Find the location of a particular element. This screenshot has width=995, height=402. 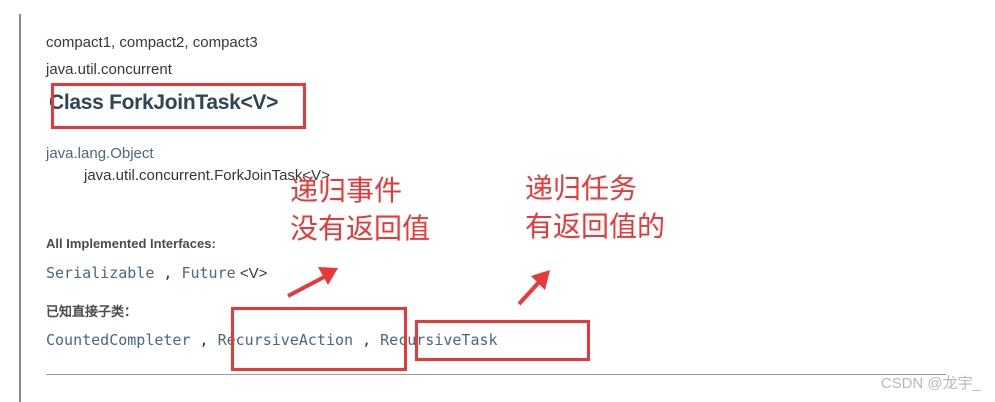

section-divider is located at coordinates (496, 374).